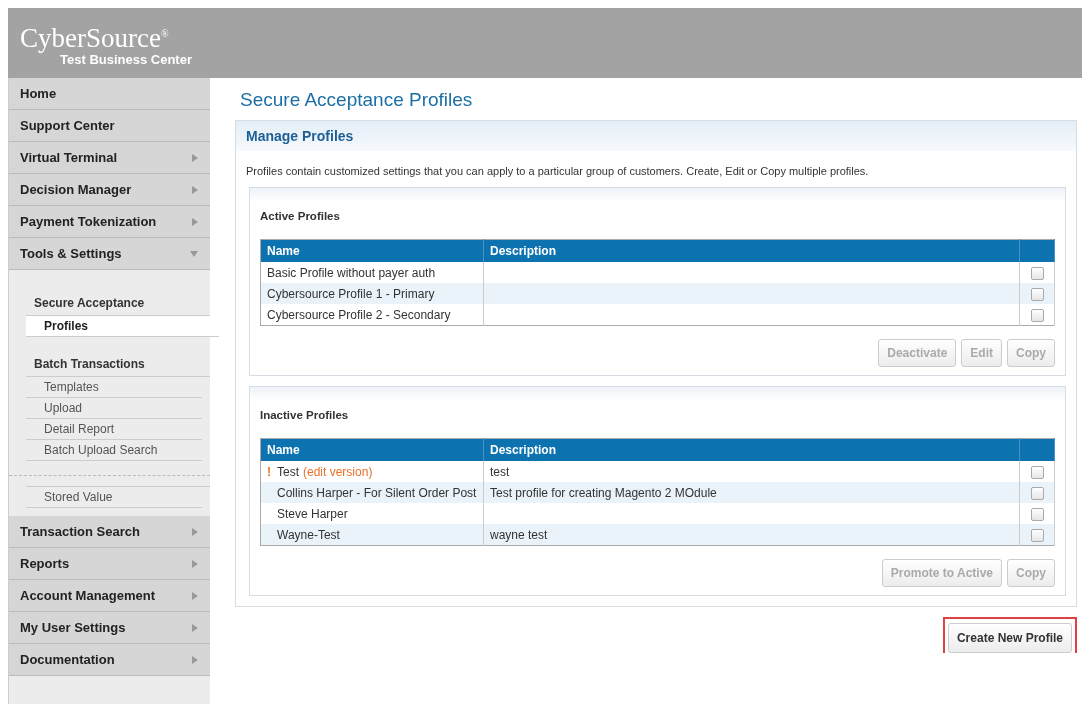 This screenshot has height=704, width=1090. Describe the element at coordinates (109, 628) in the screenshot. I see `nav-item: My User Settings` at that location.